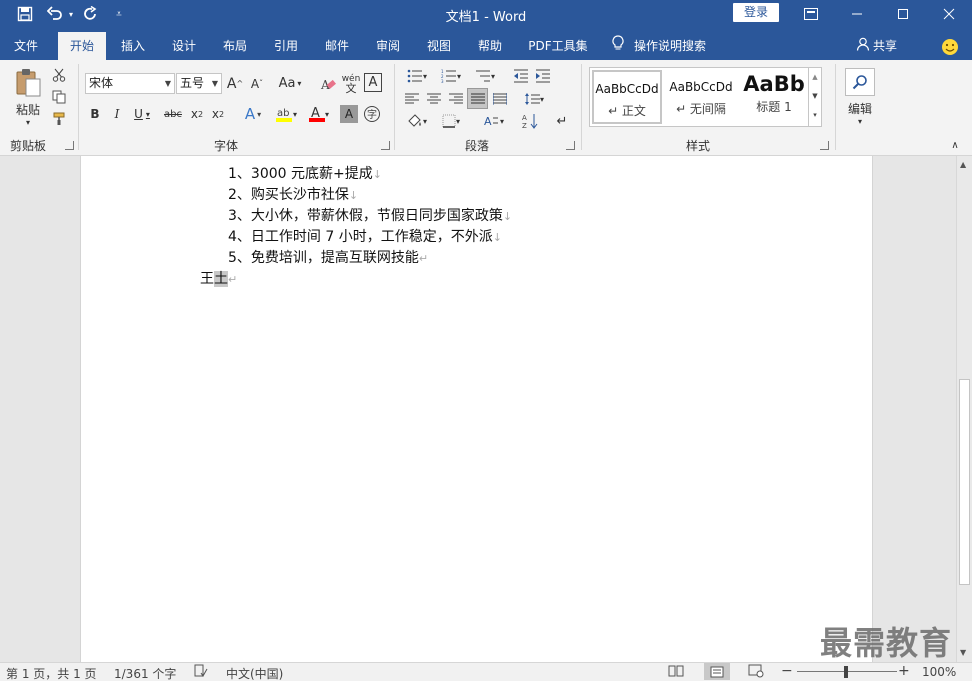 The image size is (972, 681). I want to click on align-center-icon, so click(434, 99).